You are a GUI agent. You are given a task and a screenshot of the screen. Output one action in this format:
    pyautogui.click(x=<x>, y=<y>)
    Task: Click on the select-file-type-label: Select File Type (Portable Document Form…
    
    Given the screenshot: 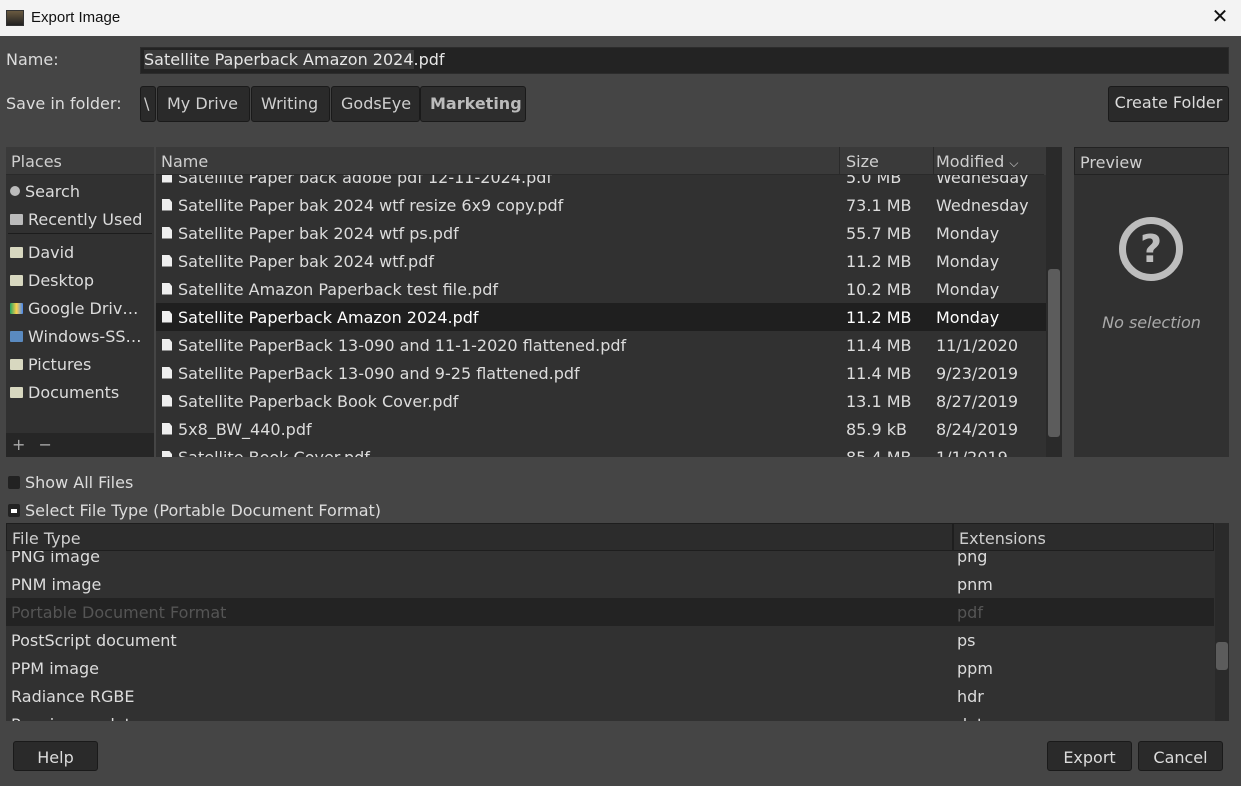 What is the action you would take?
    pyautogui.click(x=203, y=510)
    